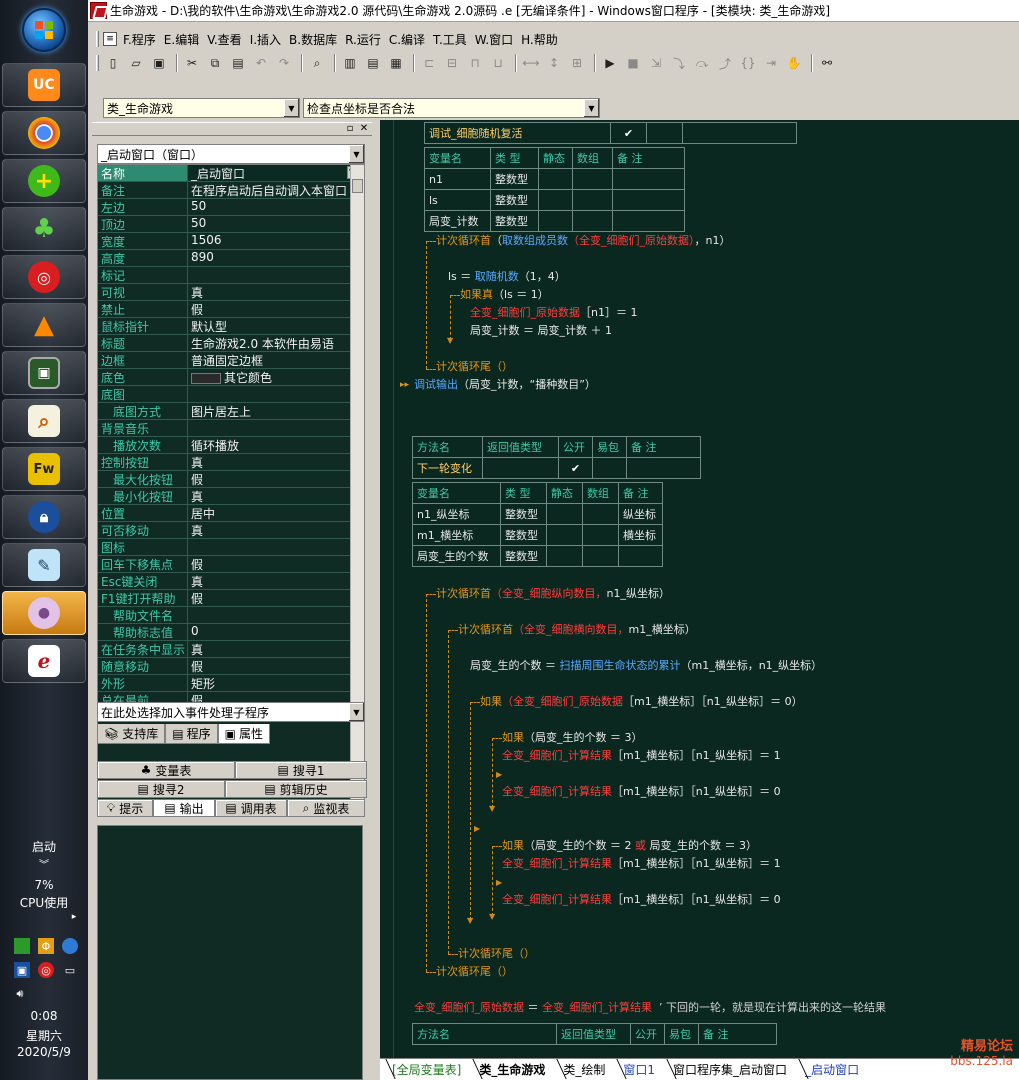 The height and width of the screenshot is (1080, 1019). What do you see at coordinates (641, 756) in the screenshot?
I see `code-line: 全变_细胞们_计算结果［m1_横坐标］［n1_纵坐标］＝ 1` at bounding box center [641, 756].